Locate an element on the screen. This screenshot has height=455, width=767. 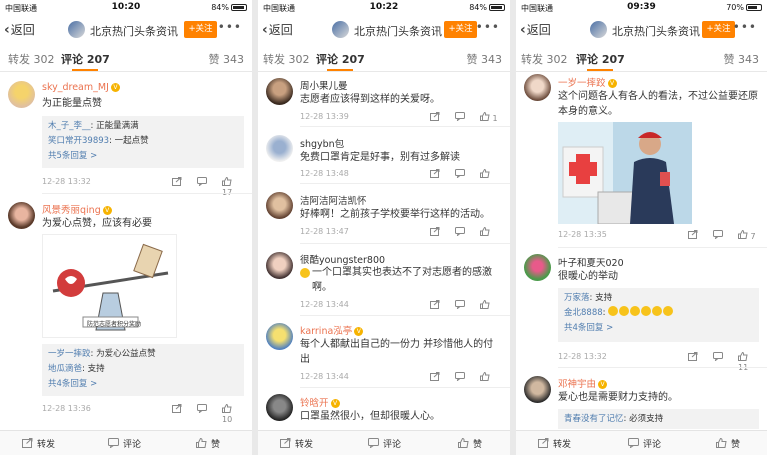
battery-percent: 84% is located at coordinates (220, 7).